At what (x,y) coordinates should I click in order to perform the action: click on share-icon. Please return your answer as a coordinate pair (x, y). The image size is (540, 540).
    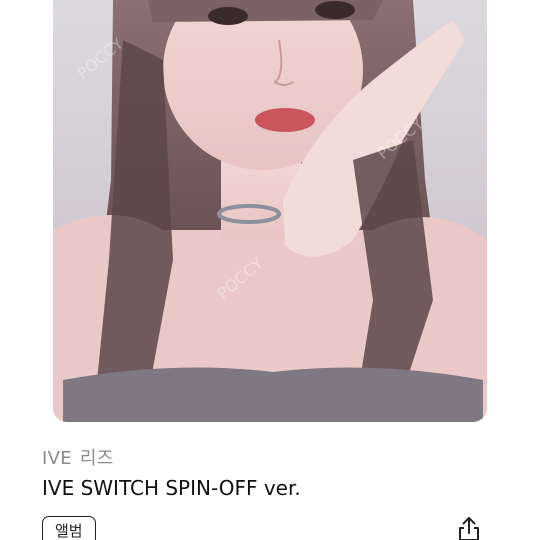
    Looking at the image, I should click on (469, 528).